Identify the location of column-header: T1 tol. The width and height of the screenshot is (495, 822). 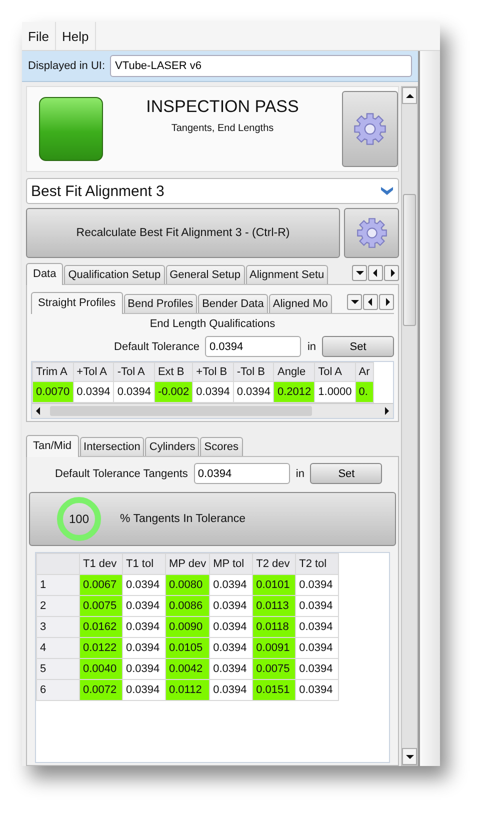
(144, 564).